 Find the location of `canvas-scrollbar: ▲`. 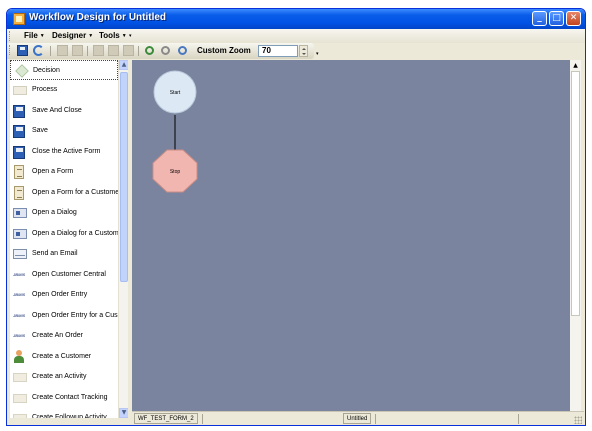

canvas-scrollbar: ▲ is located at coordinates (575, 235).